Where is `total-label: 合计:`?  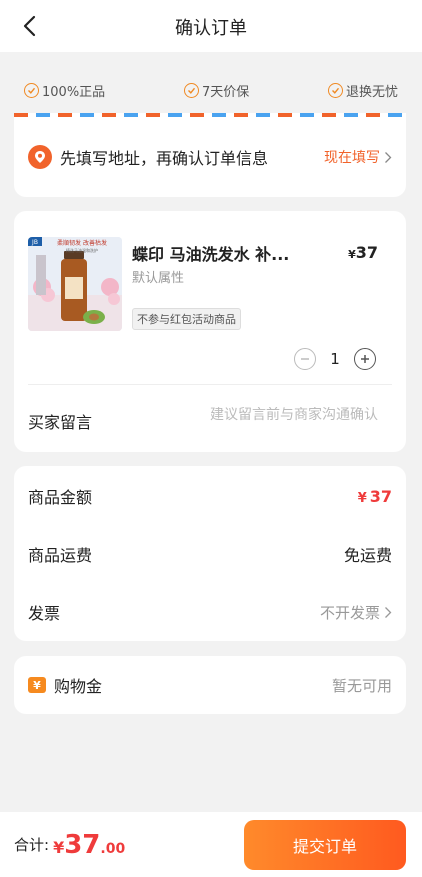
total-label: 合计: is located at coordinates (32, 845).